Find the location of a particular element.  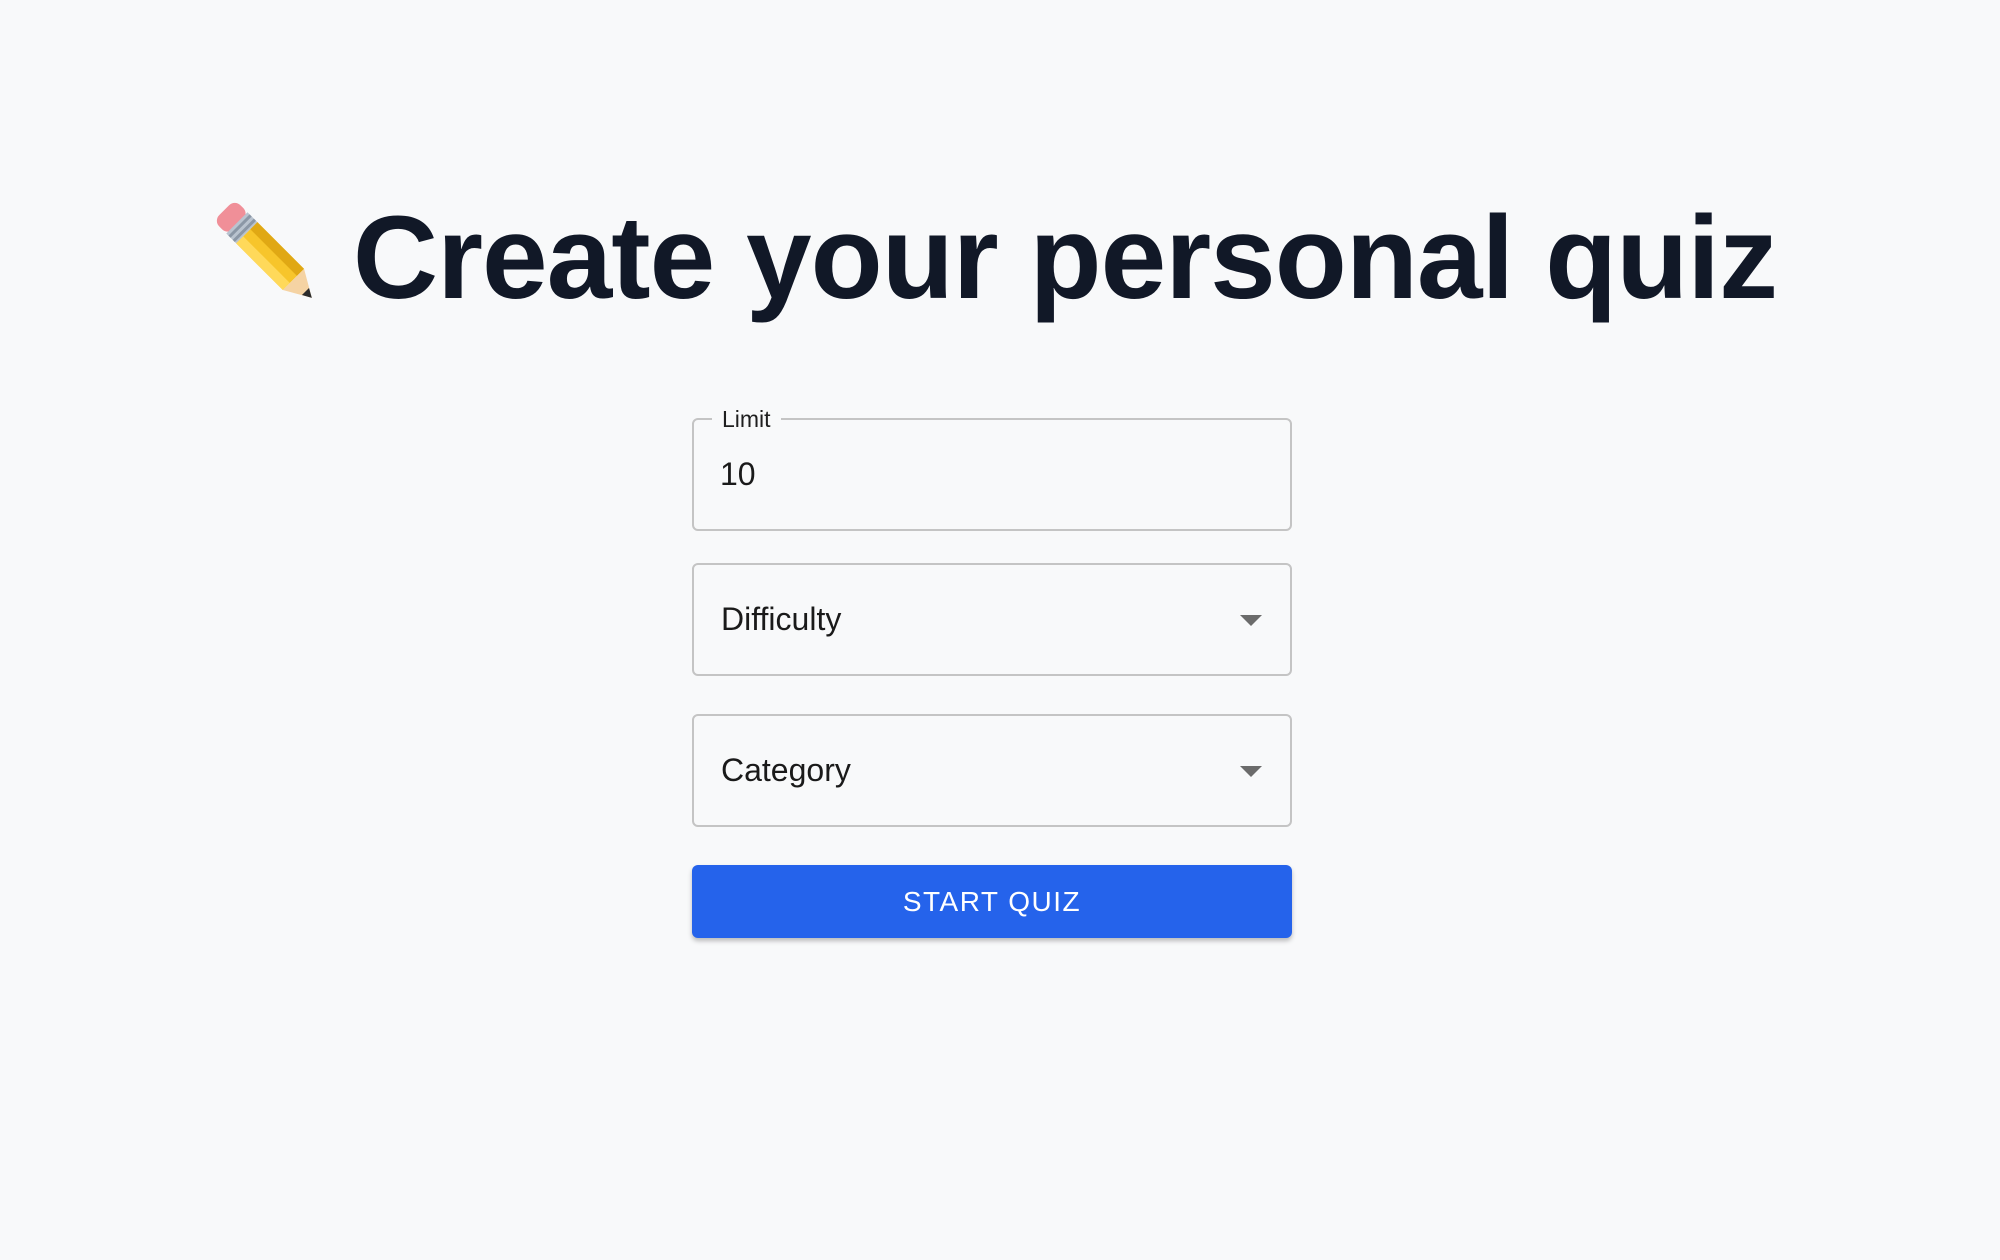

limit-input is located at coordinates (990, 474).